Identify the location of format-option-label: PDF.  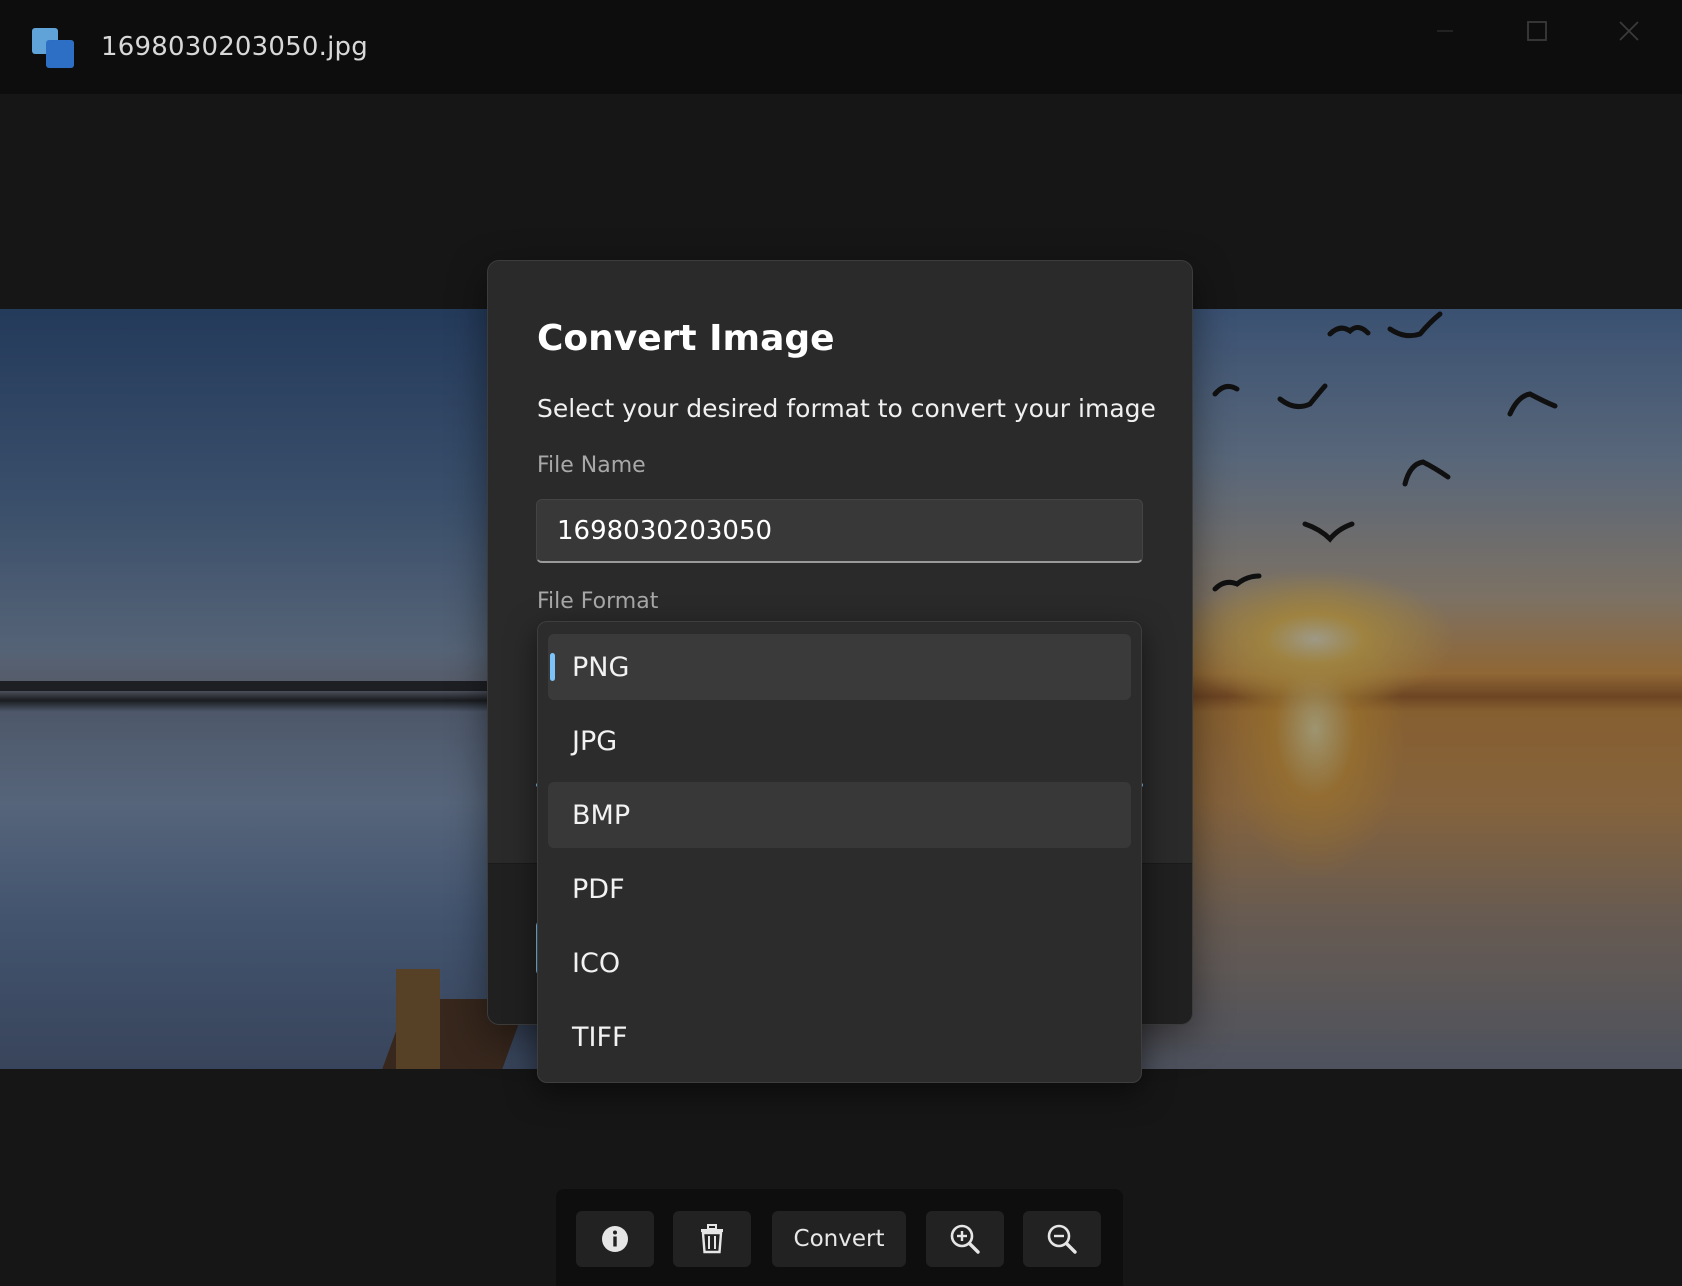
(598, 889).